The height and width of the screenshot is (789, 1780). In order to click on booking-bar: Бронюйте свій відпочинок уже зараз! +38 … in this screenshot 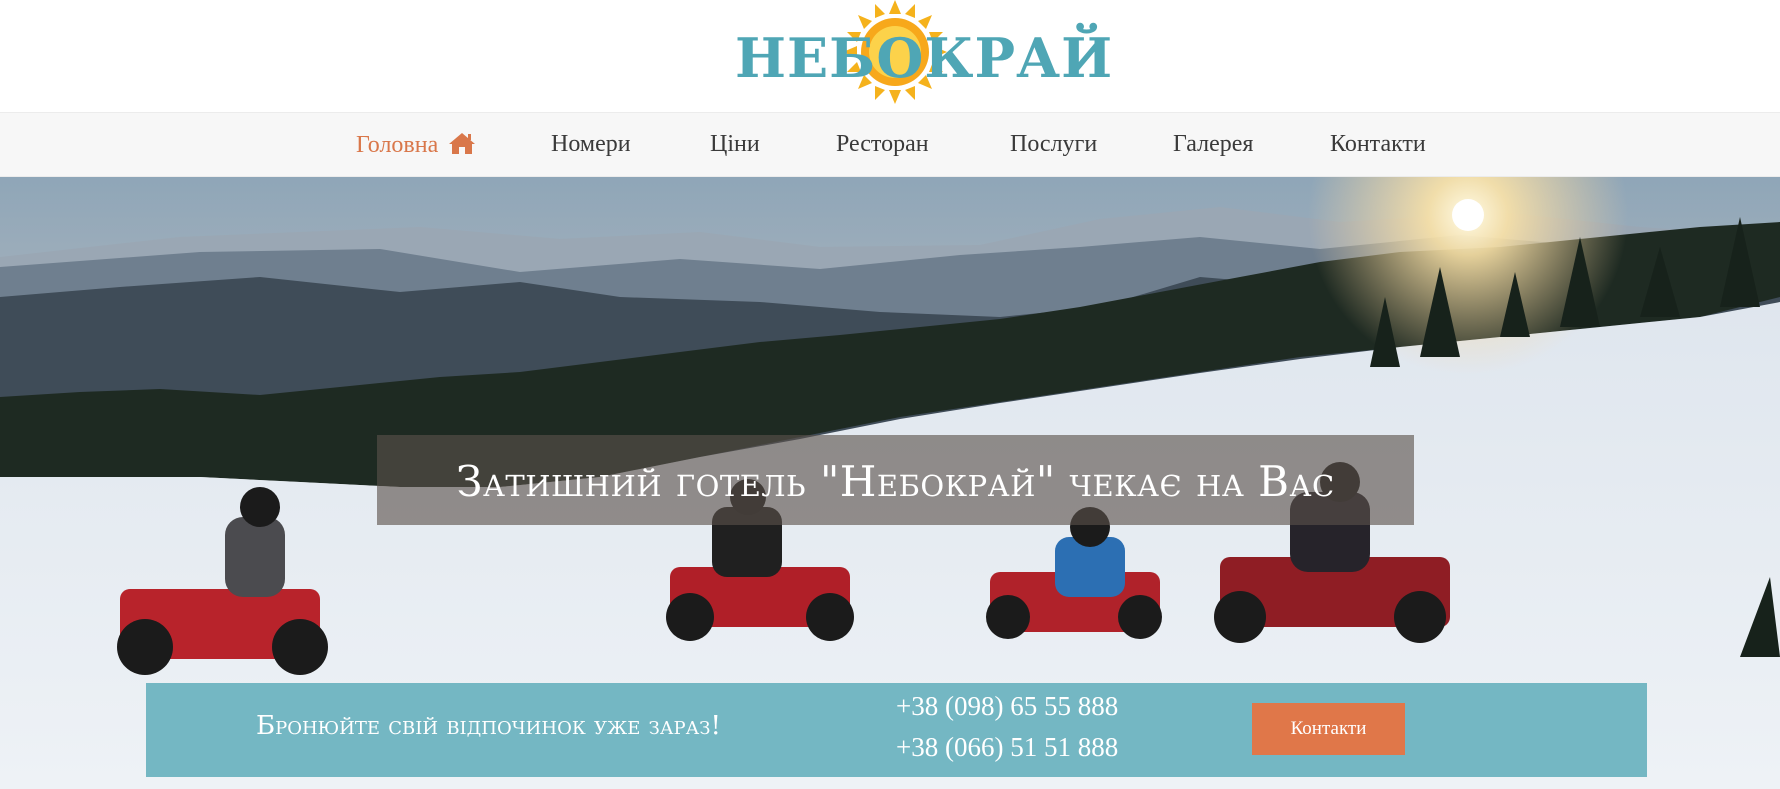, I will do `click(896, 730)`.